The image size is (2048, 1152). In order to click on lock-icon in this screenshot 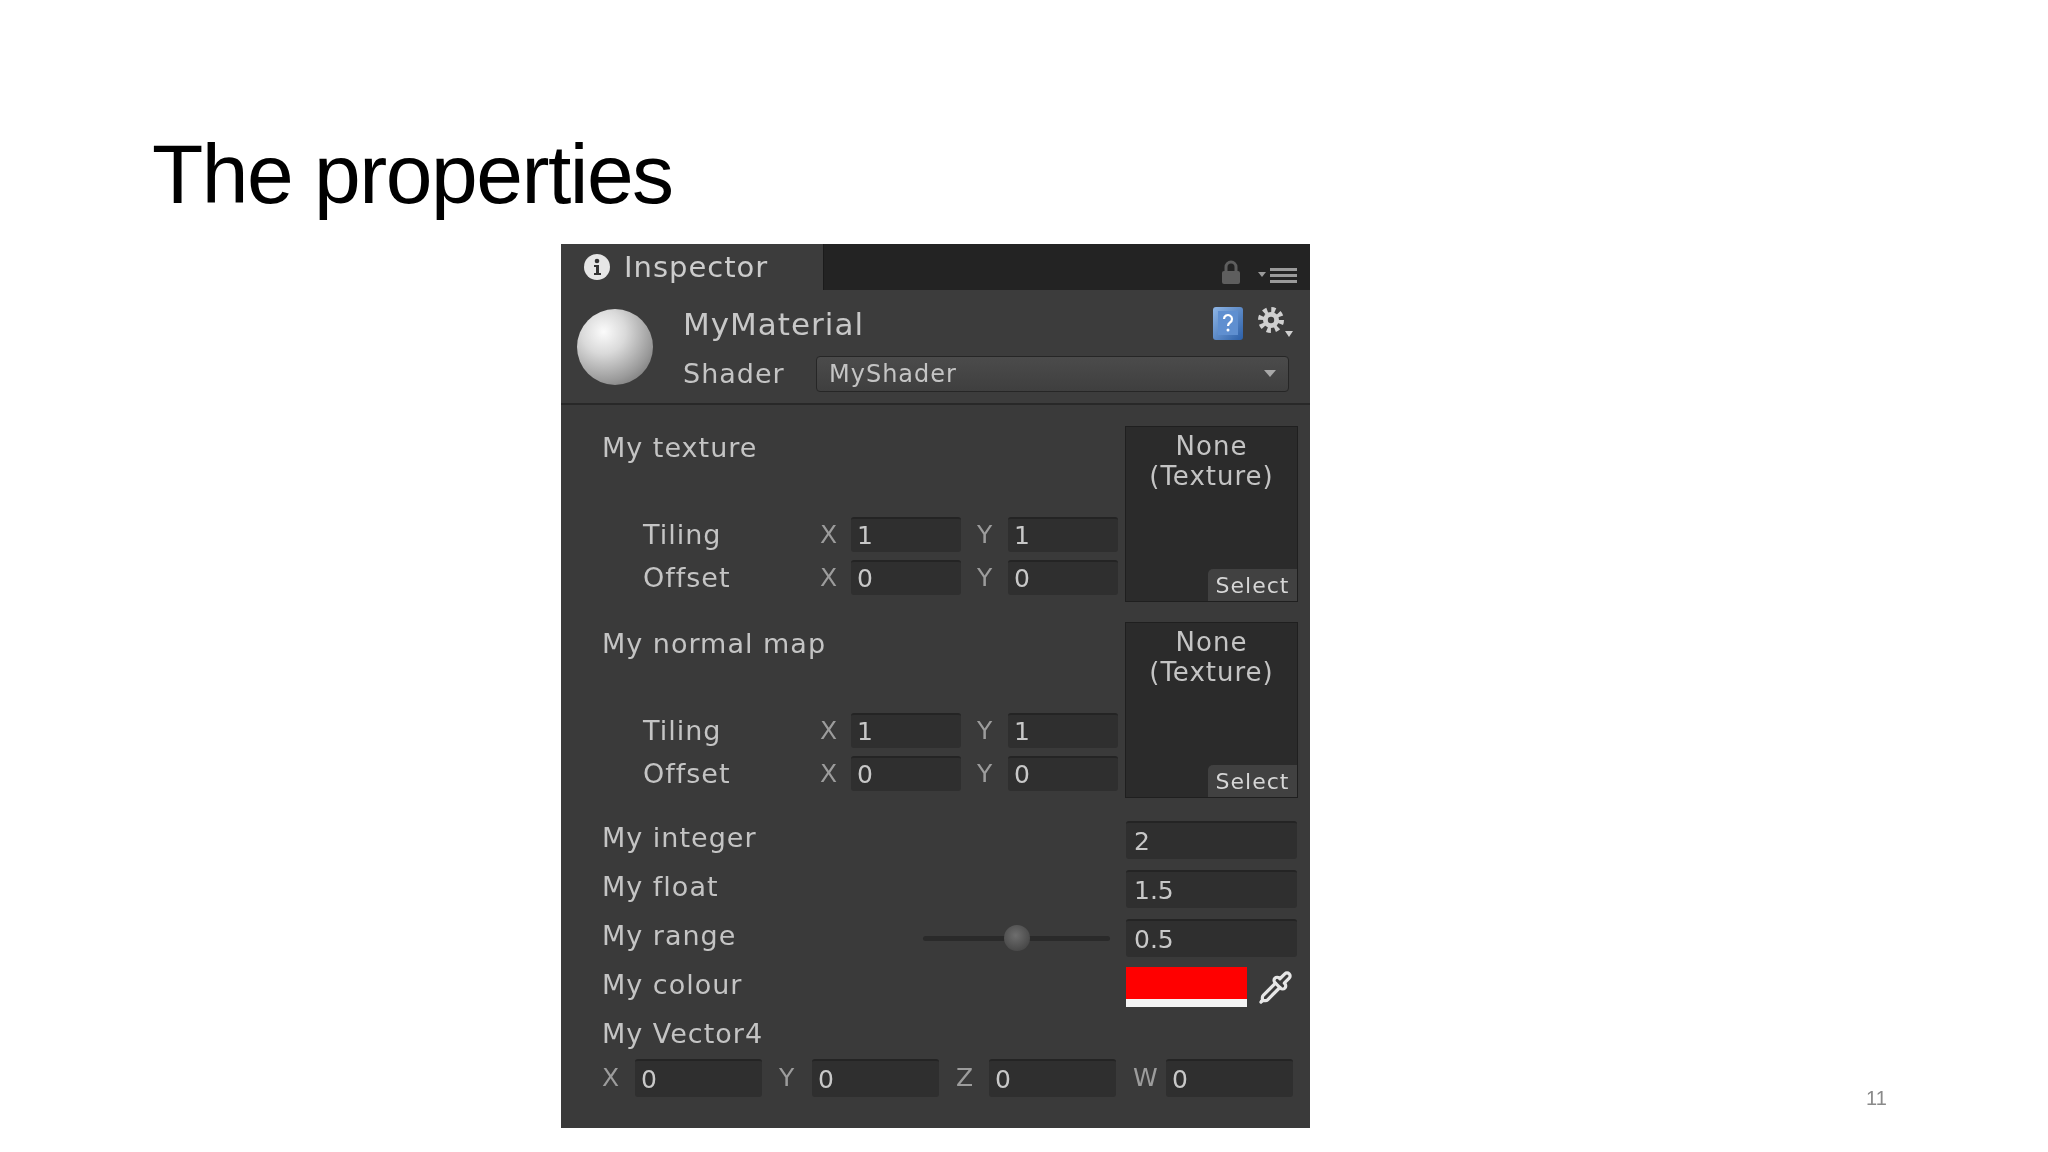, I will do `click(1231, 272)`.